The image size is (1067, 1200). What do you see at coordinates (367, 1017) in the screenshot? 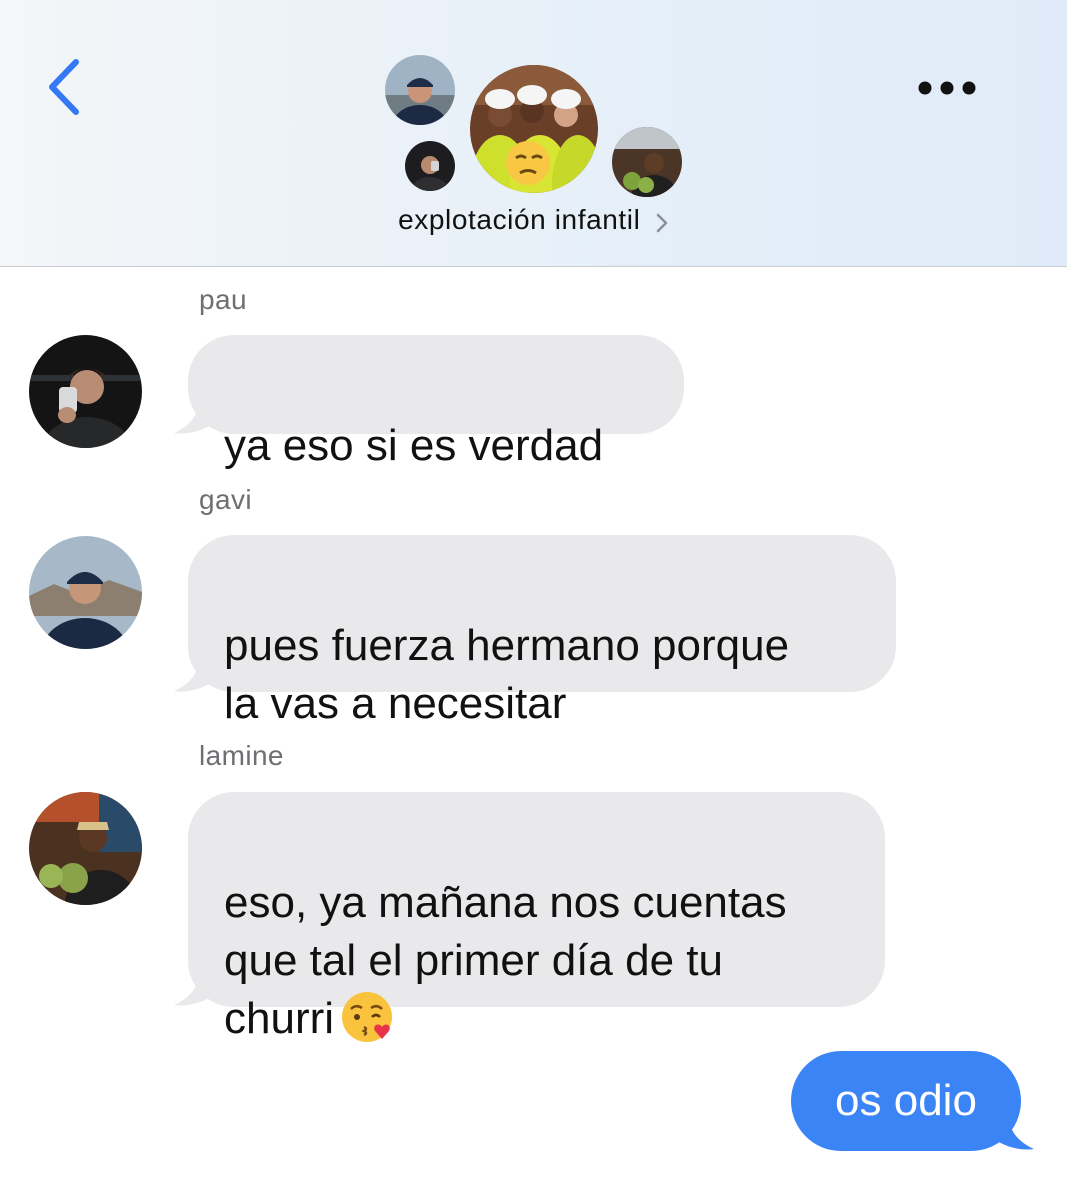
I see `kissing-face-heart-emoji` at bounding box center [367, 1017].